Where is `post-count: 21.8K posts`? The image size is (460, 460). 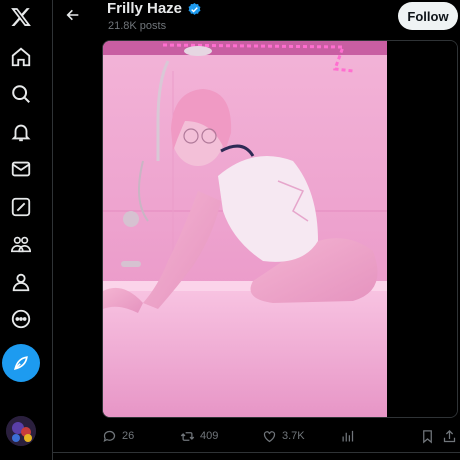
post-count: 21.8K posts is located at coordinates (137, 26).